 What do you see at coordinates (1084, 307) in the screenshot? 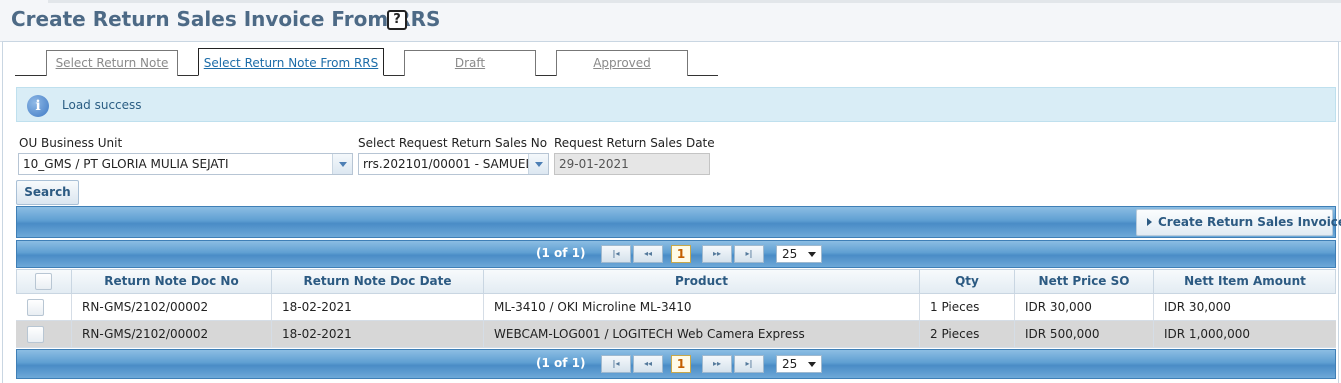
I see `cell-nett-price: IDR 30,000` at bounding box center [1084, 307].